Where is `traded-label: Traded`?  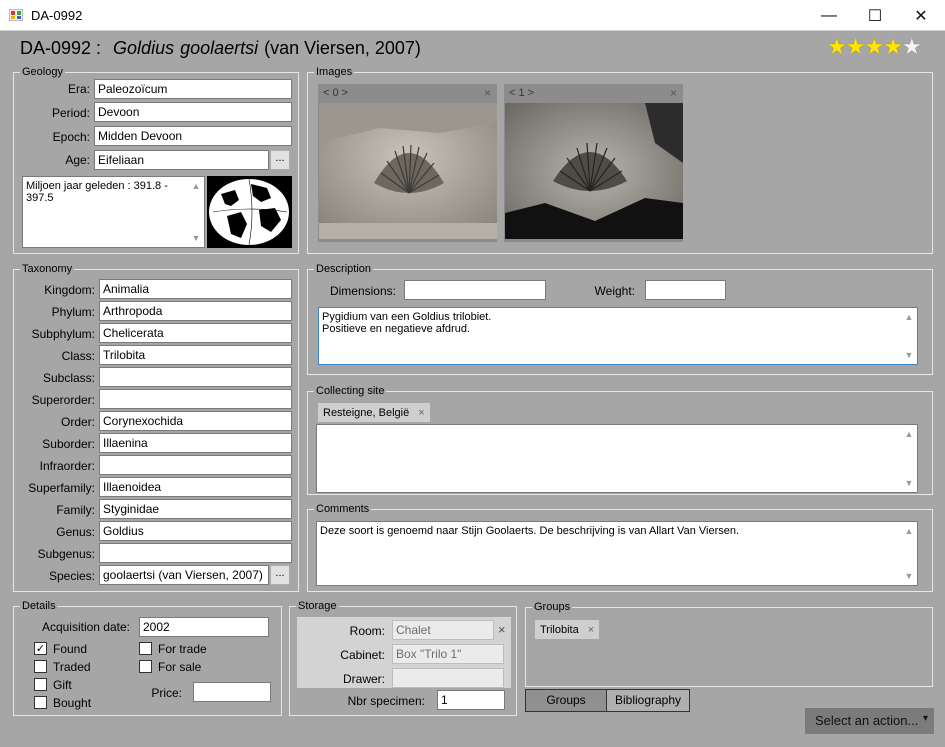 traded-label: Traded is located at coordinates (72, 667).